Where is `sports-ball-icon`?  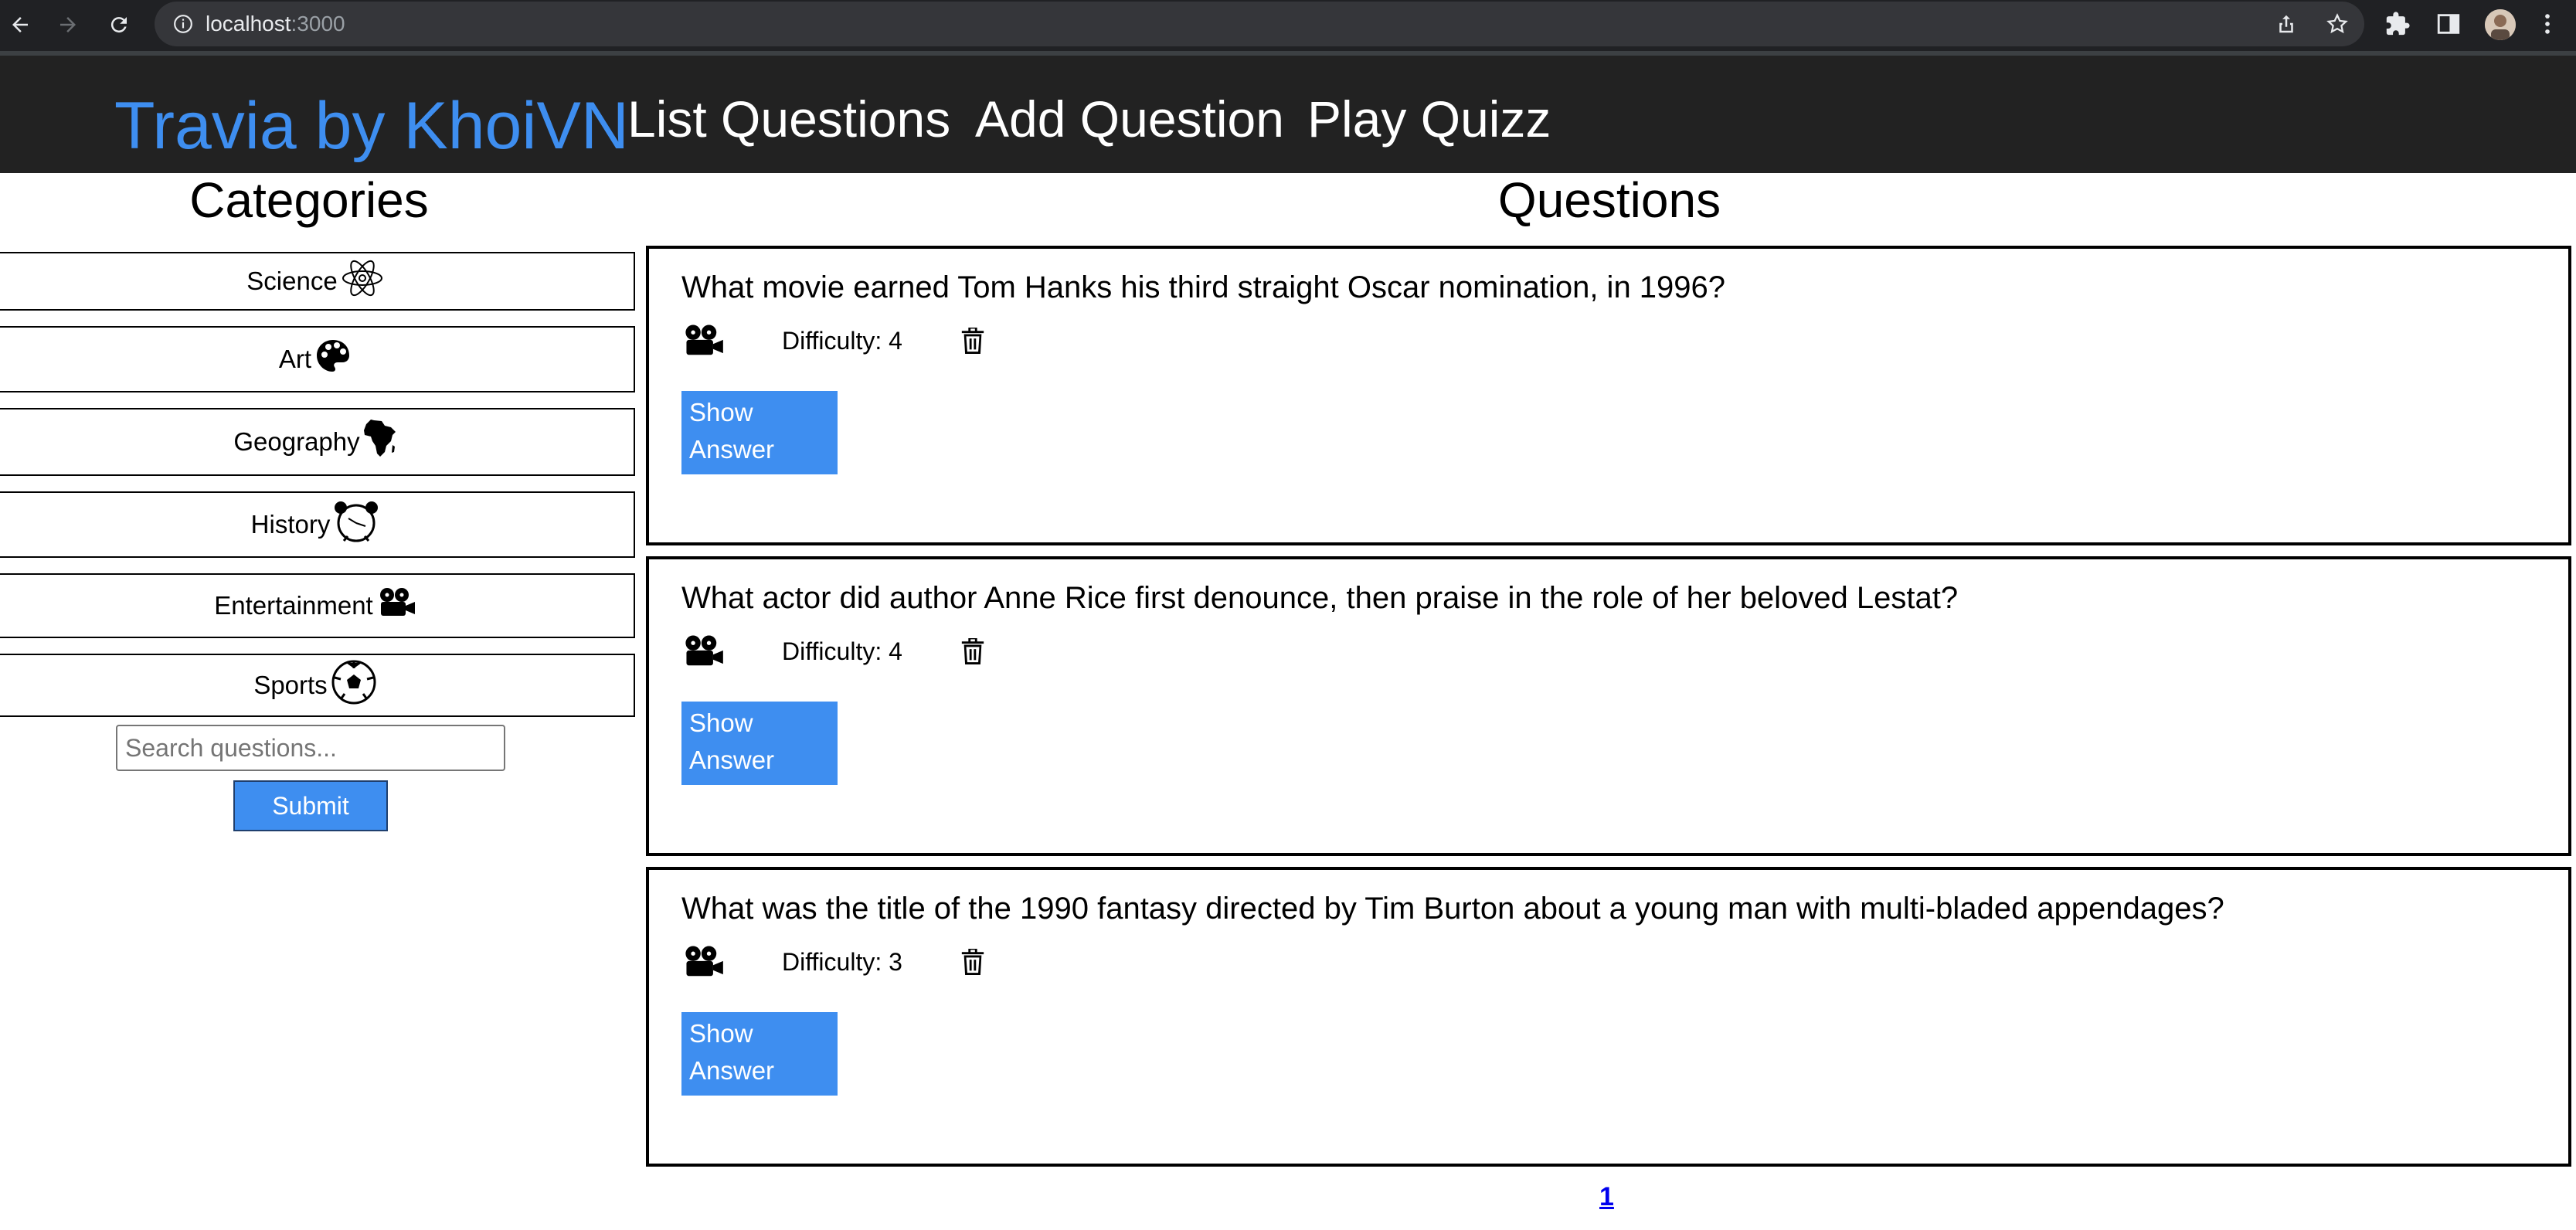
sports-ball-icon is located at coordinates (354, 685).